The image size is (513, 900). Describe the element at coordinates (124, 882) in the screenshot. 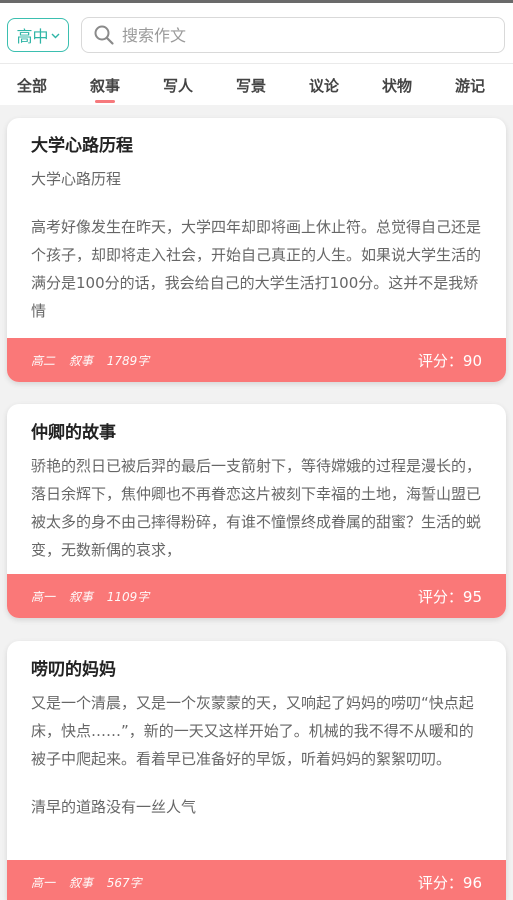

I see `essay-word-count: 567字` at that location.